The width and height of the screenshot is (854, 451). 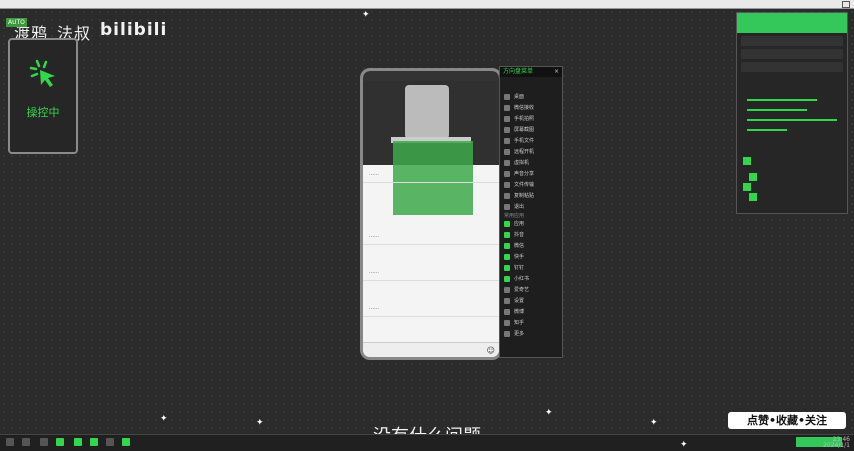 I want to click on taskbar: 23:46 2024/1/1, so click(x=427, y=442).